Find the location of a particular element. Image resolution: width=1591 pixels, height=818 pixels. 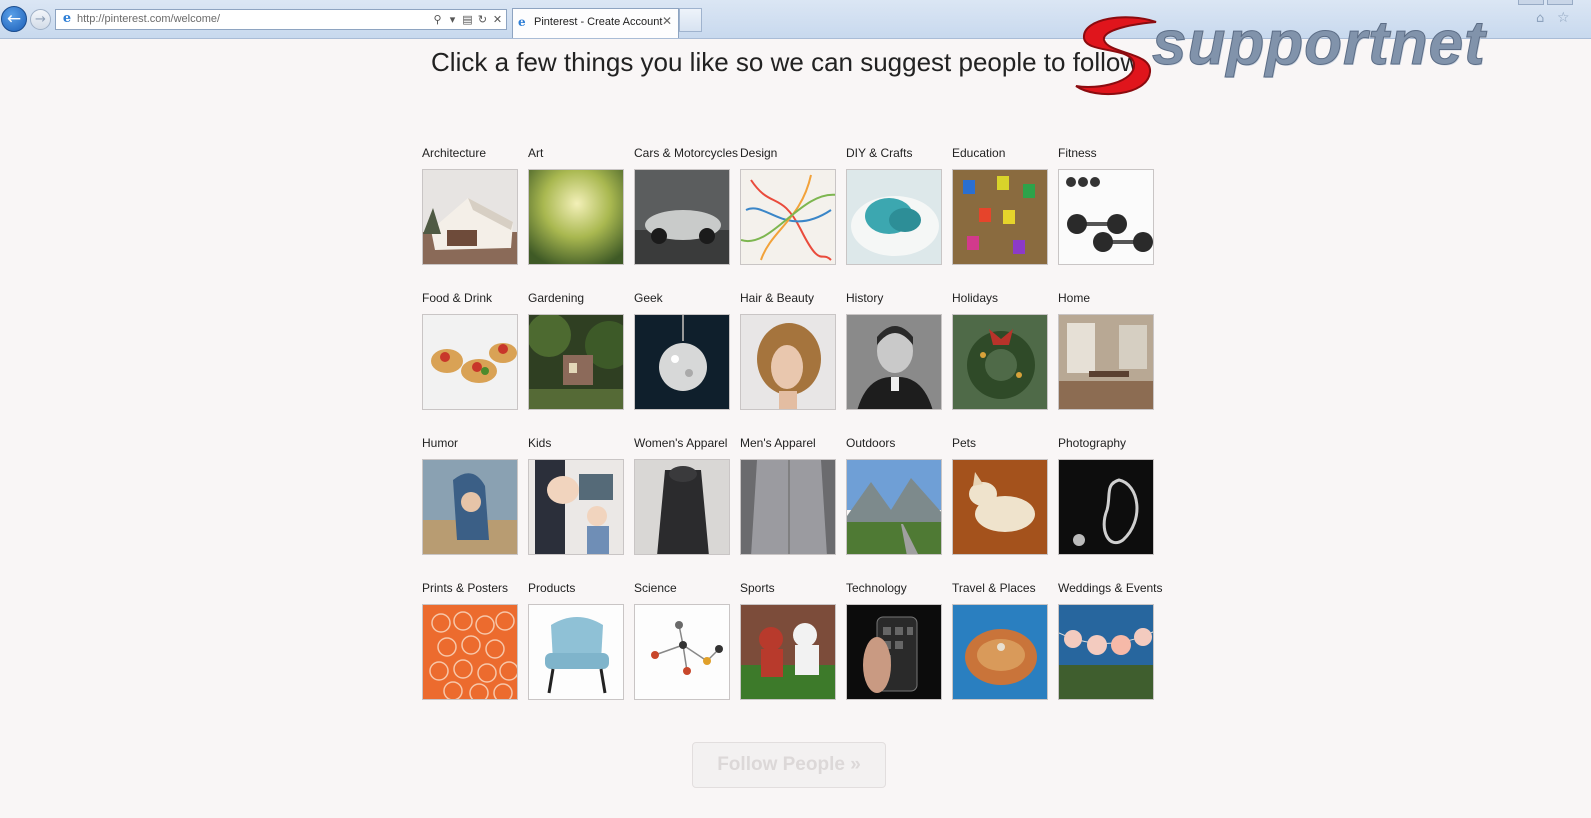

maximize-button is located at coordinates (1560, 2).